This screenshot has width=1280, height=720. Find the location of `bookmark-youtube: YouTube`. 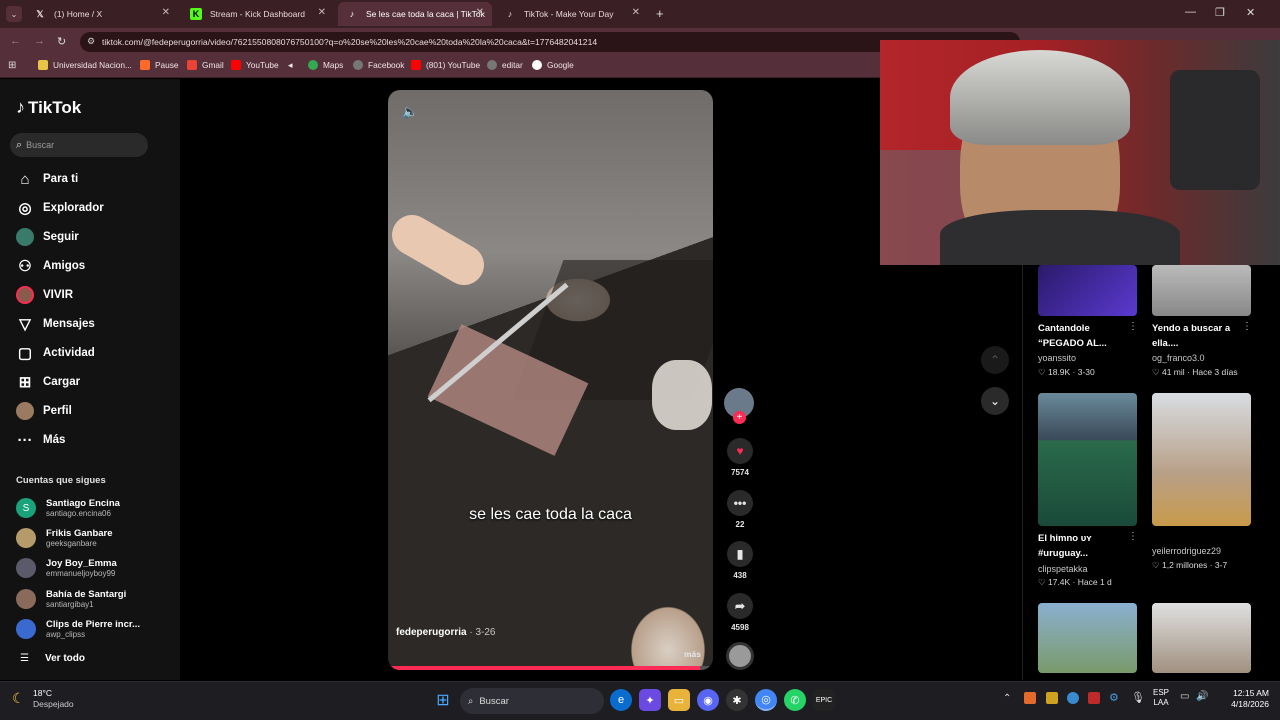

bookmark-youtube: YouTube is located at coordinates (255, 65).